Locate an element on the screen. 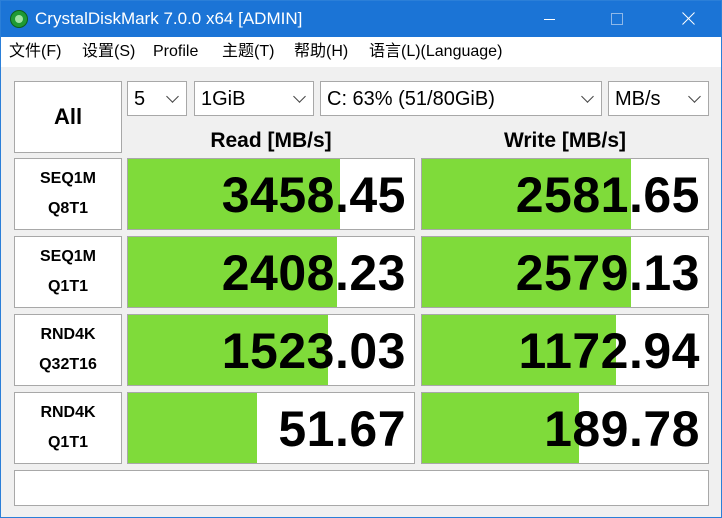 Image resolution: width=722 pixels, height=518 pixels. drive-select: C: 63% (51/80GiB) is located at coordinates (461, 98).